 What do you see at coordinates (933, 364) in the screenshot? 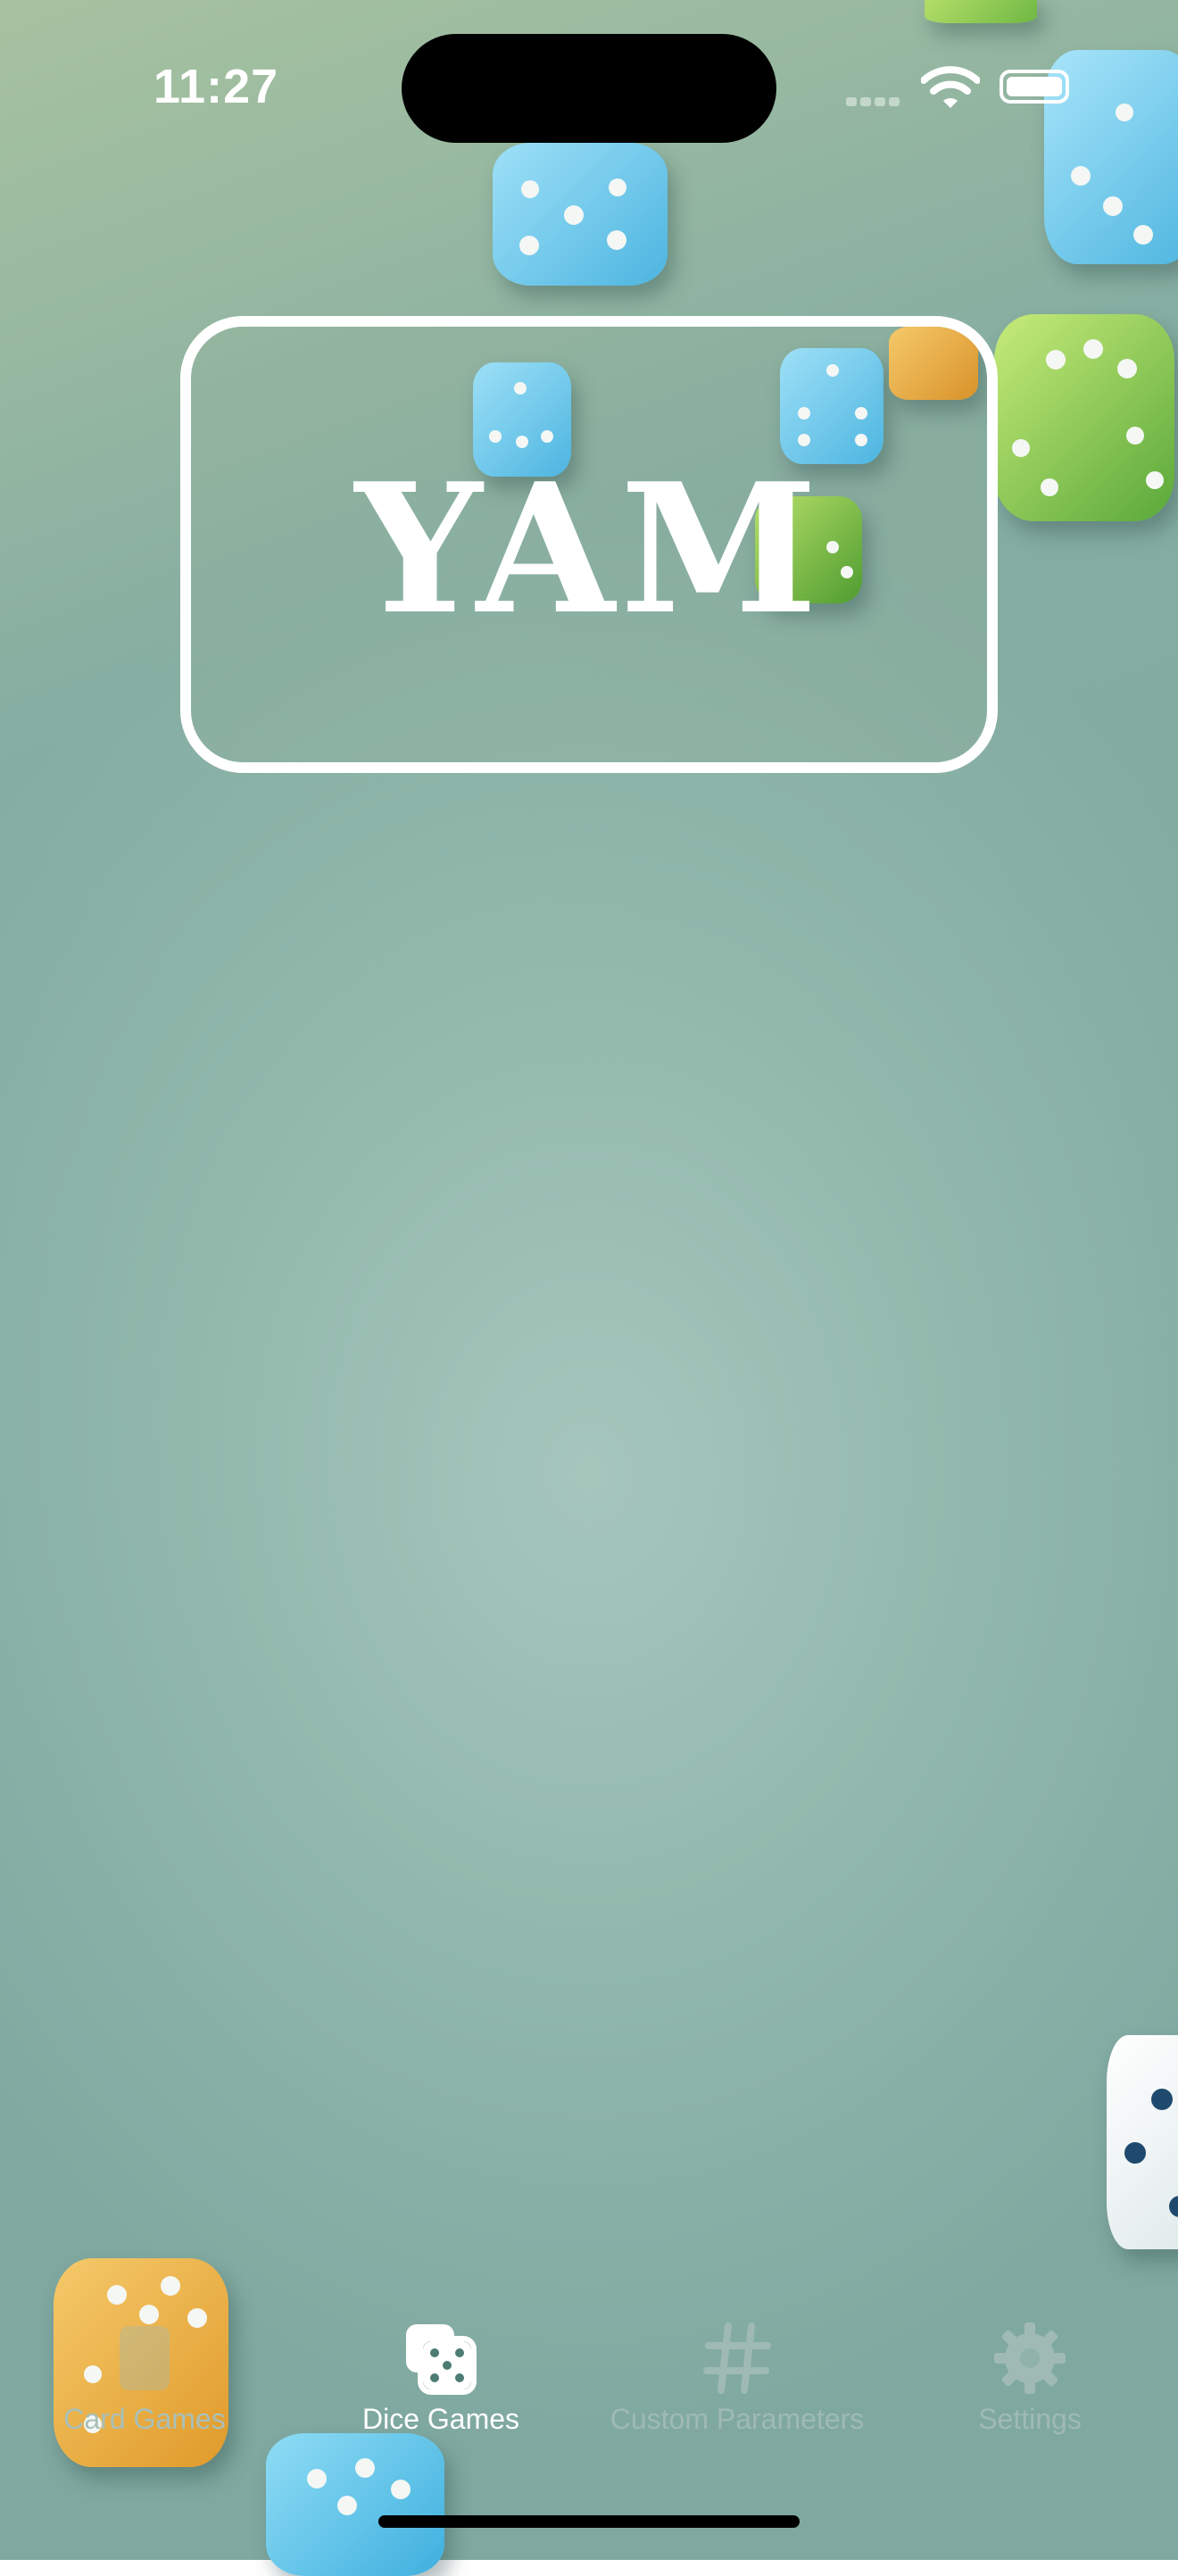
I see `die-orange-card` at bounding box center [933, 364].